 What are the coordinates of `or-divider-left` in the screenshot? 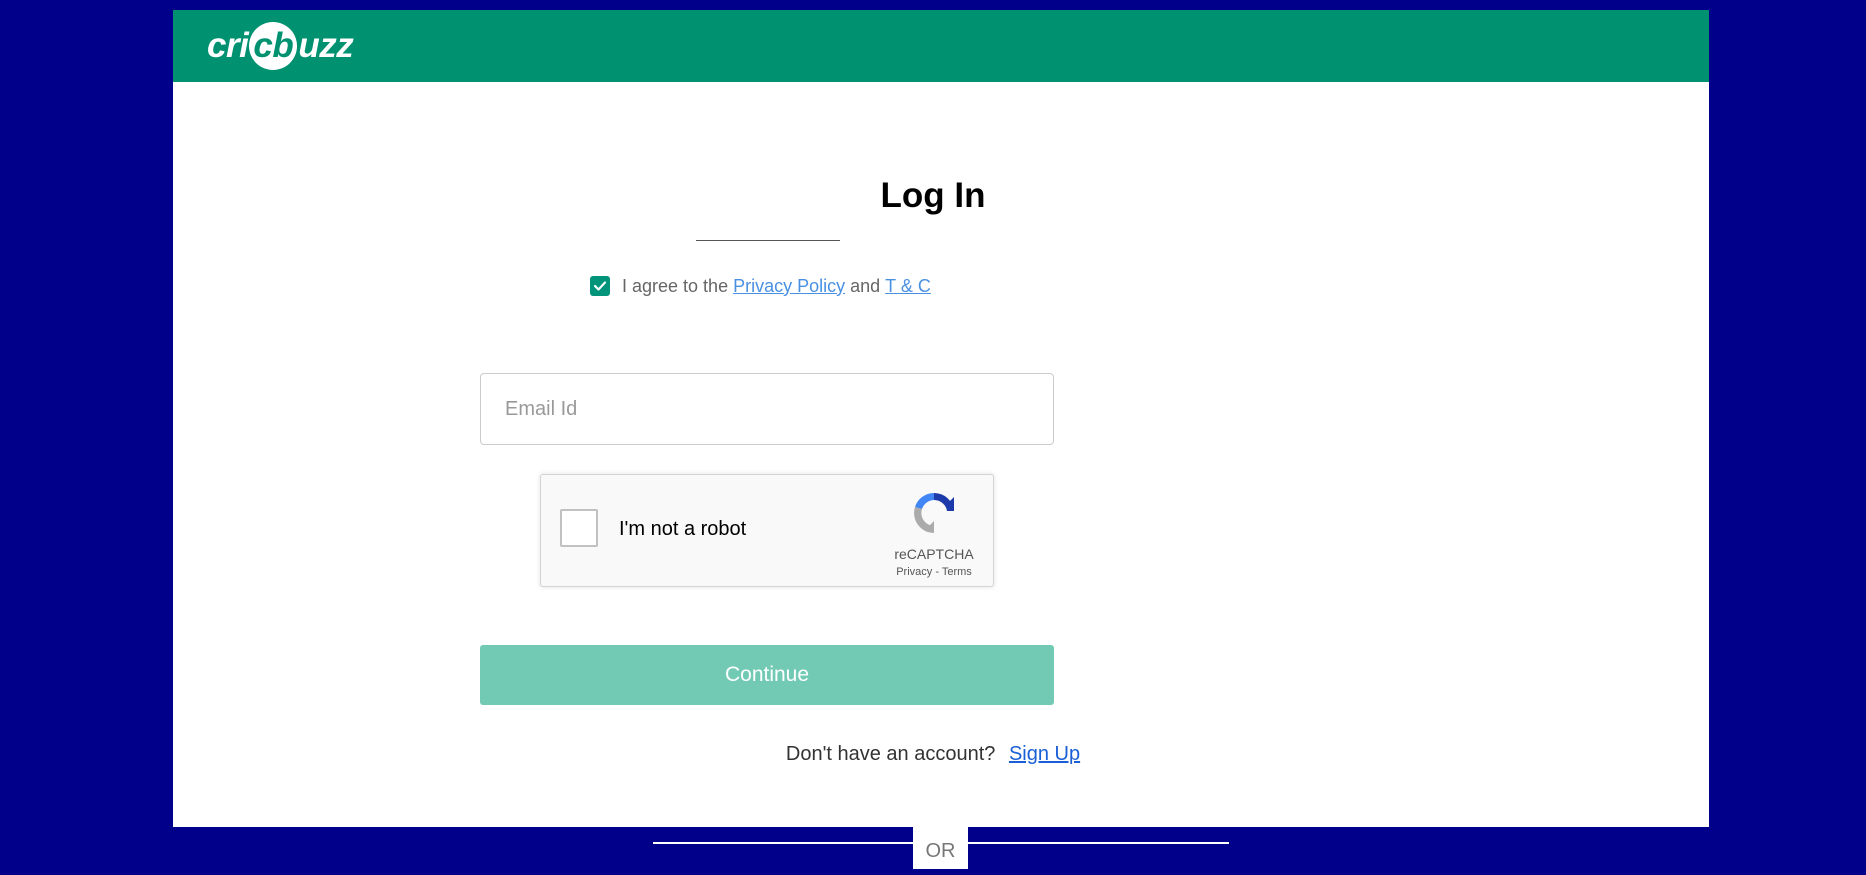 It's located at (783, 843).